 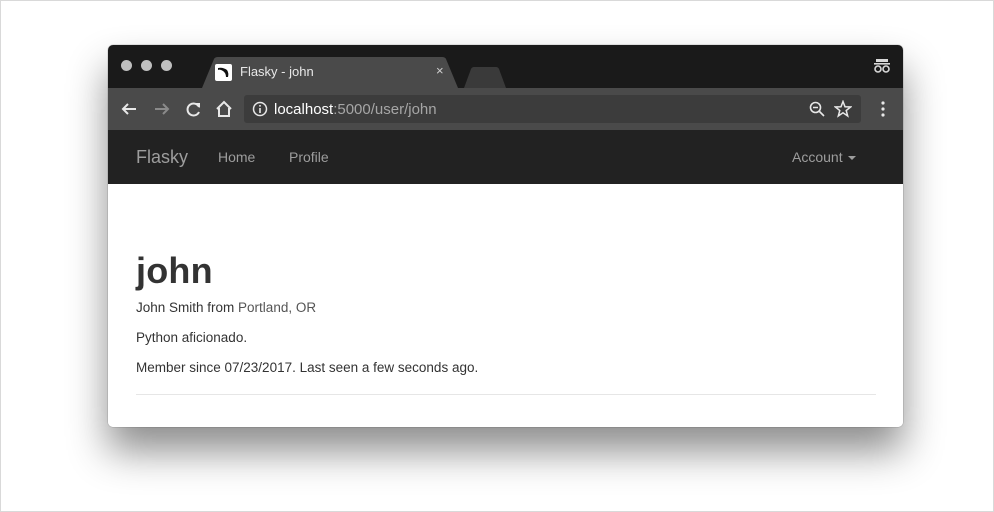 What do you see at coordinates (883, 109) in the screenshot?
I see `menu-dots-icon` at bounding box center [883, 109].